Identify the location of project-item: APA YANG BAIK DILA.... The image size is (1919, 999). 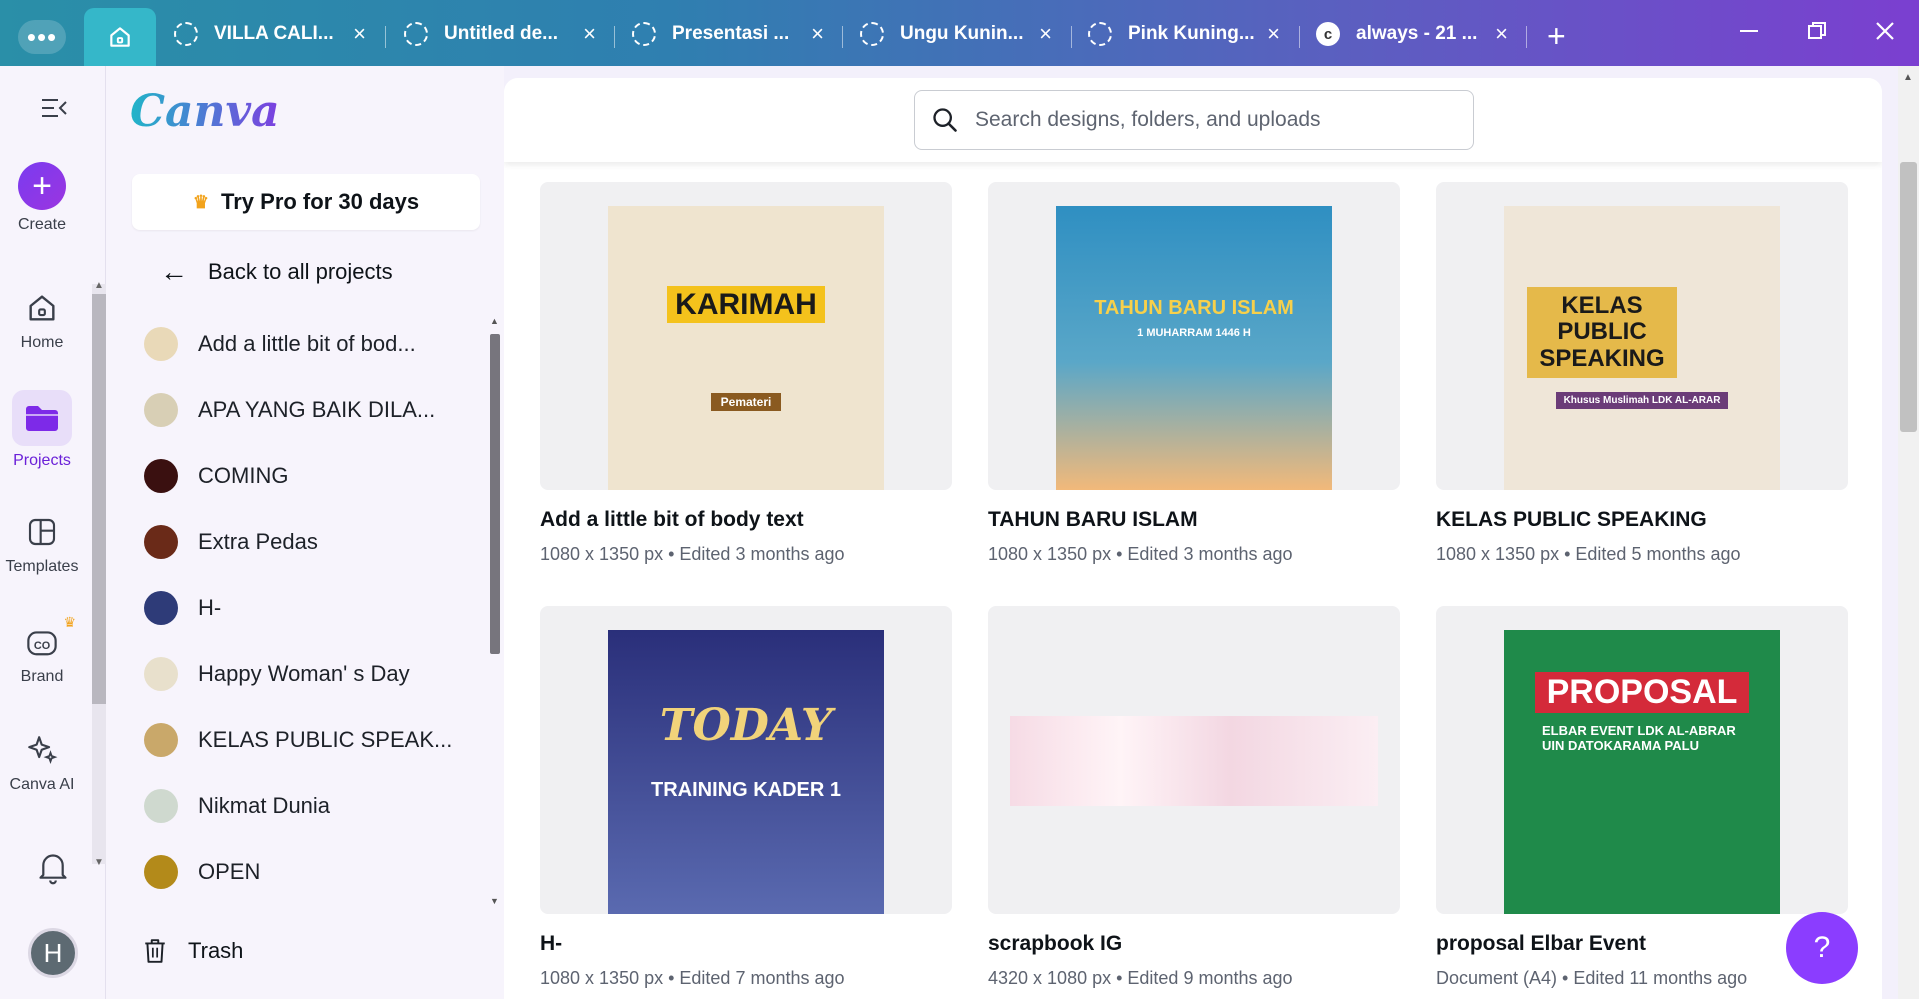
(289, 410).